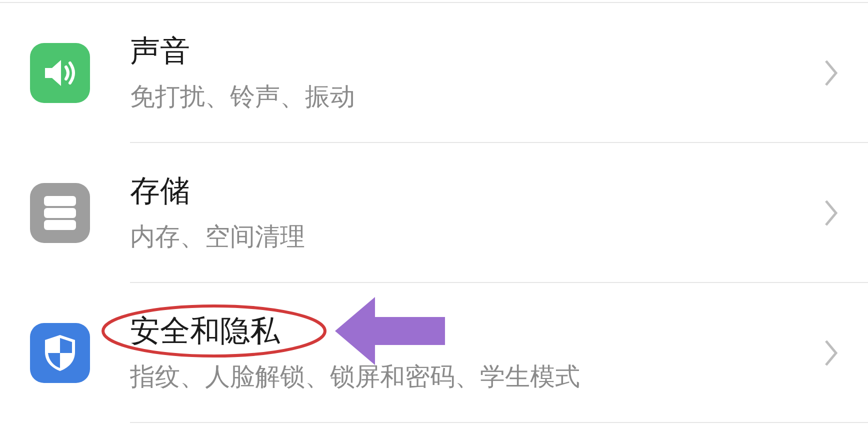 The height and width of the screenshot is (432, 868). I want to click on storage-icon, so click(60, 213).